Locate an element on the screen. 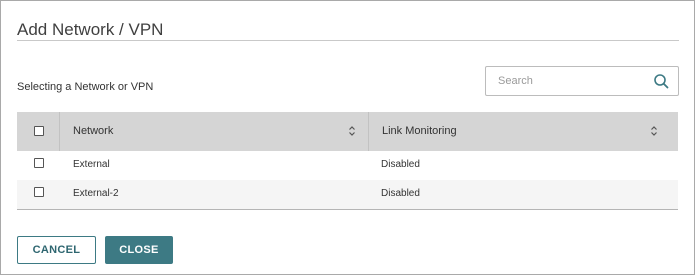 The height and width of the screenshot is (275, 695). dialog-subtitle: Selecting a Network or VPN is located at coordinates (85, 87).